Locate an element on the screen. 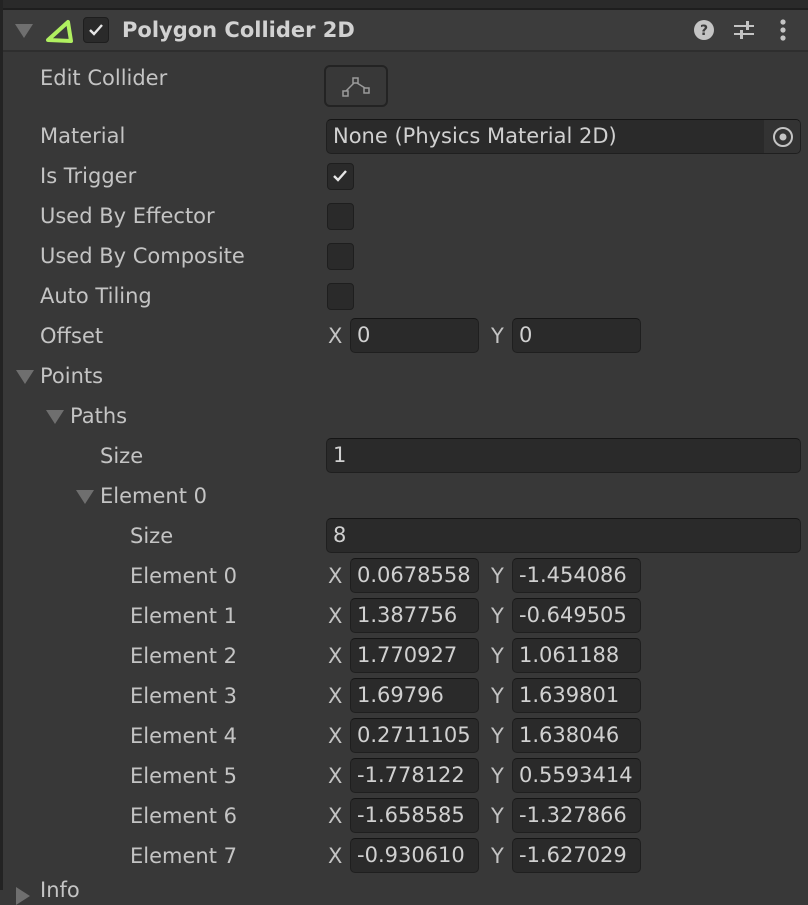 The width and height of the screenshot is (808, 905). component-enabled-checkbox is located at coordinates (96, 30).